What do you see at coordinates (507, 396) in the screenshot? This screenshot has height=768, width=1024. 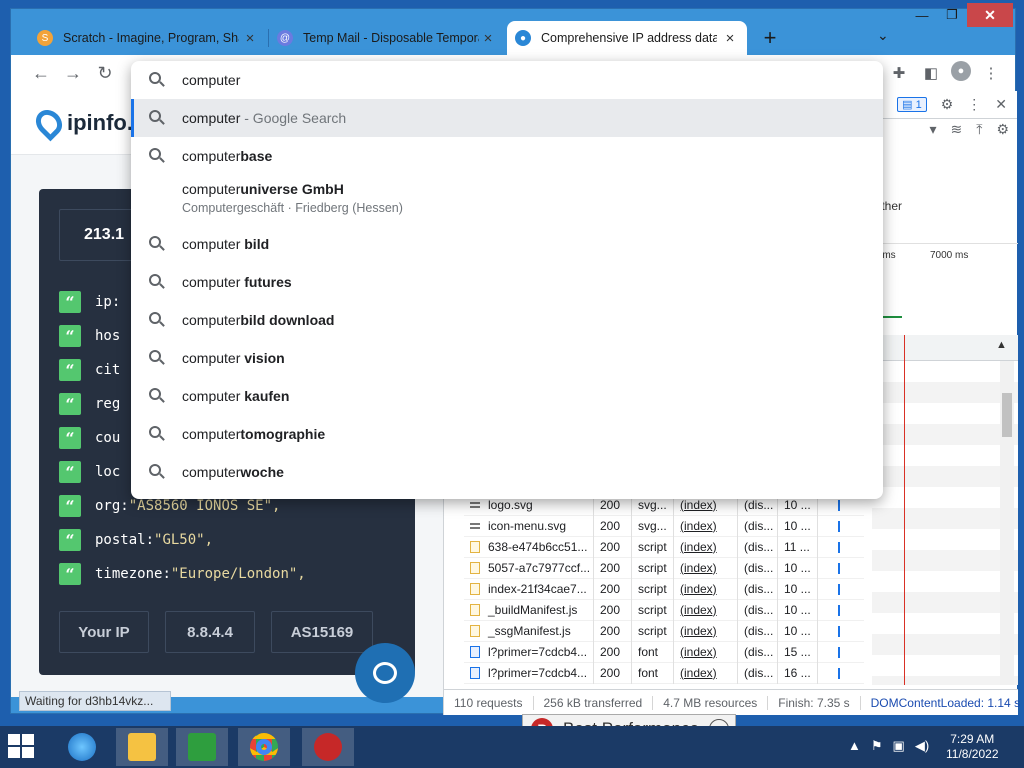 I see `suggestion-item: computer kaufen` at bounding box center [507, 396].